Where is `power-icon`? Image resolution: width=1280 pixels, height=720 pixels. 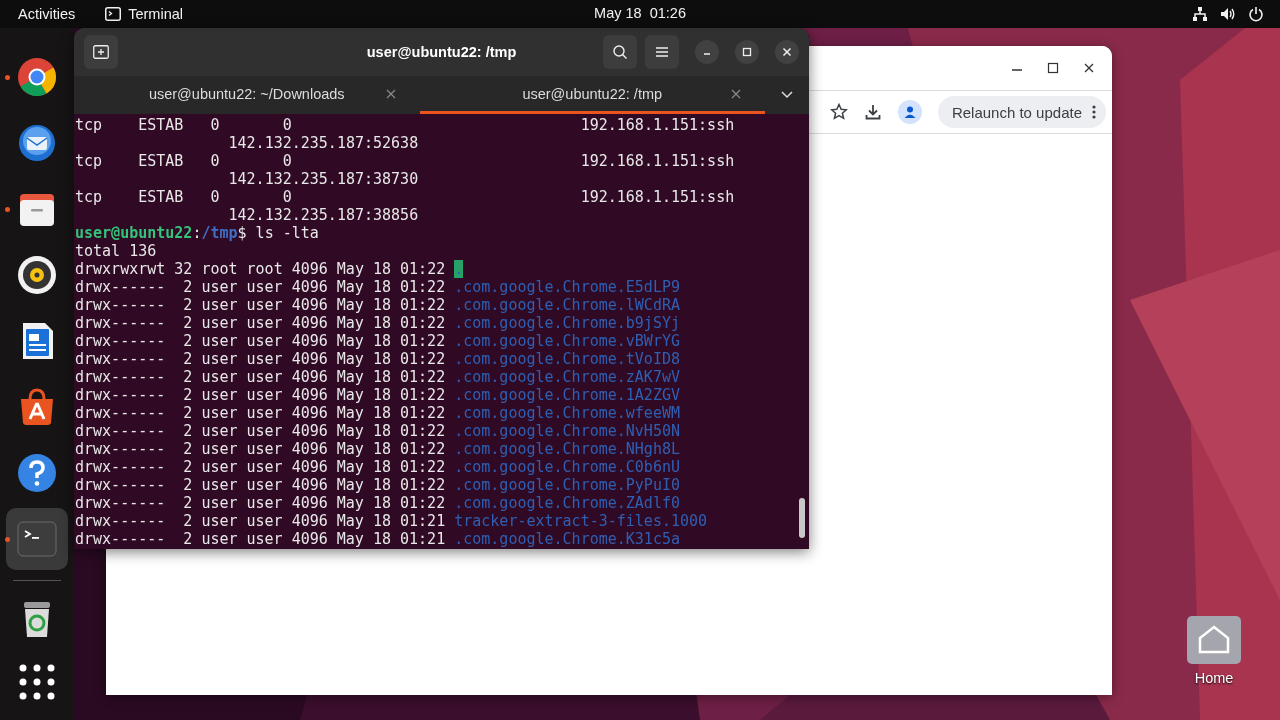
power-icon is located at coordinates (1256, 14).